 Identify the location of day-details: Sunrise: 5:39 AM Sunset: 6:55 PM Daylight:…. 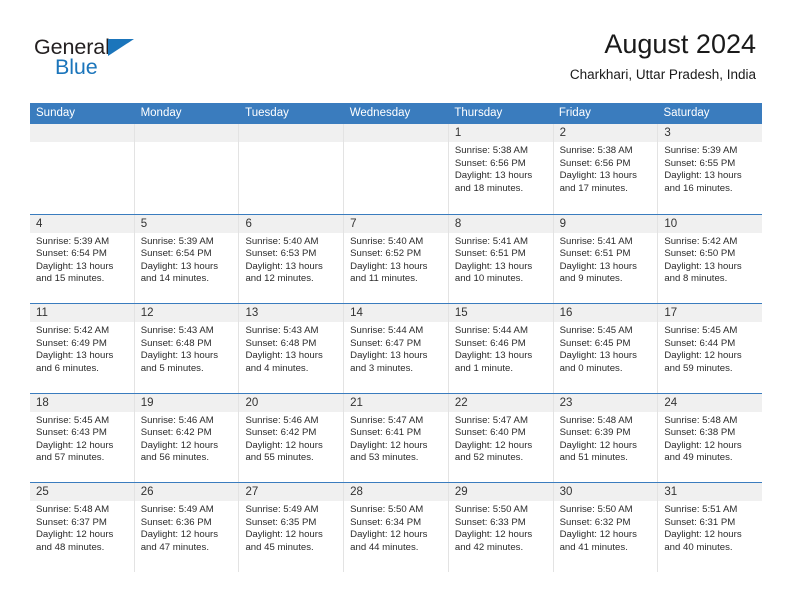
(710, 168).